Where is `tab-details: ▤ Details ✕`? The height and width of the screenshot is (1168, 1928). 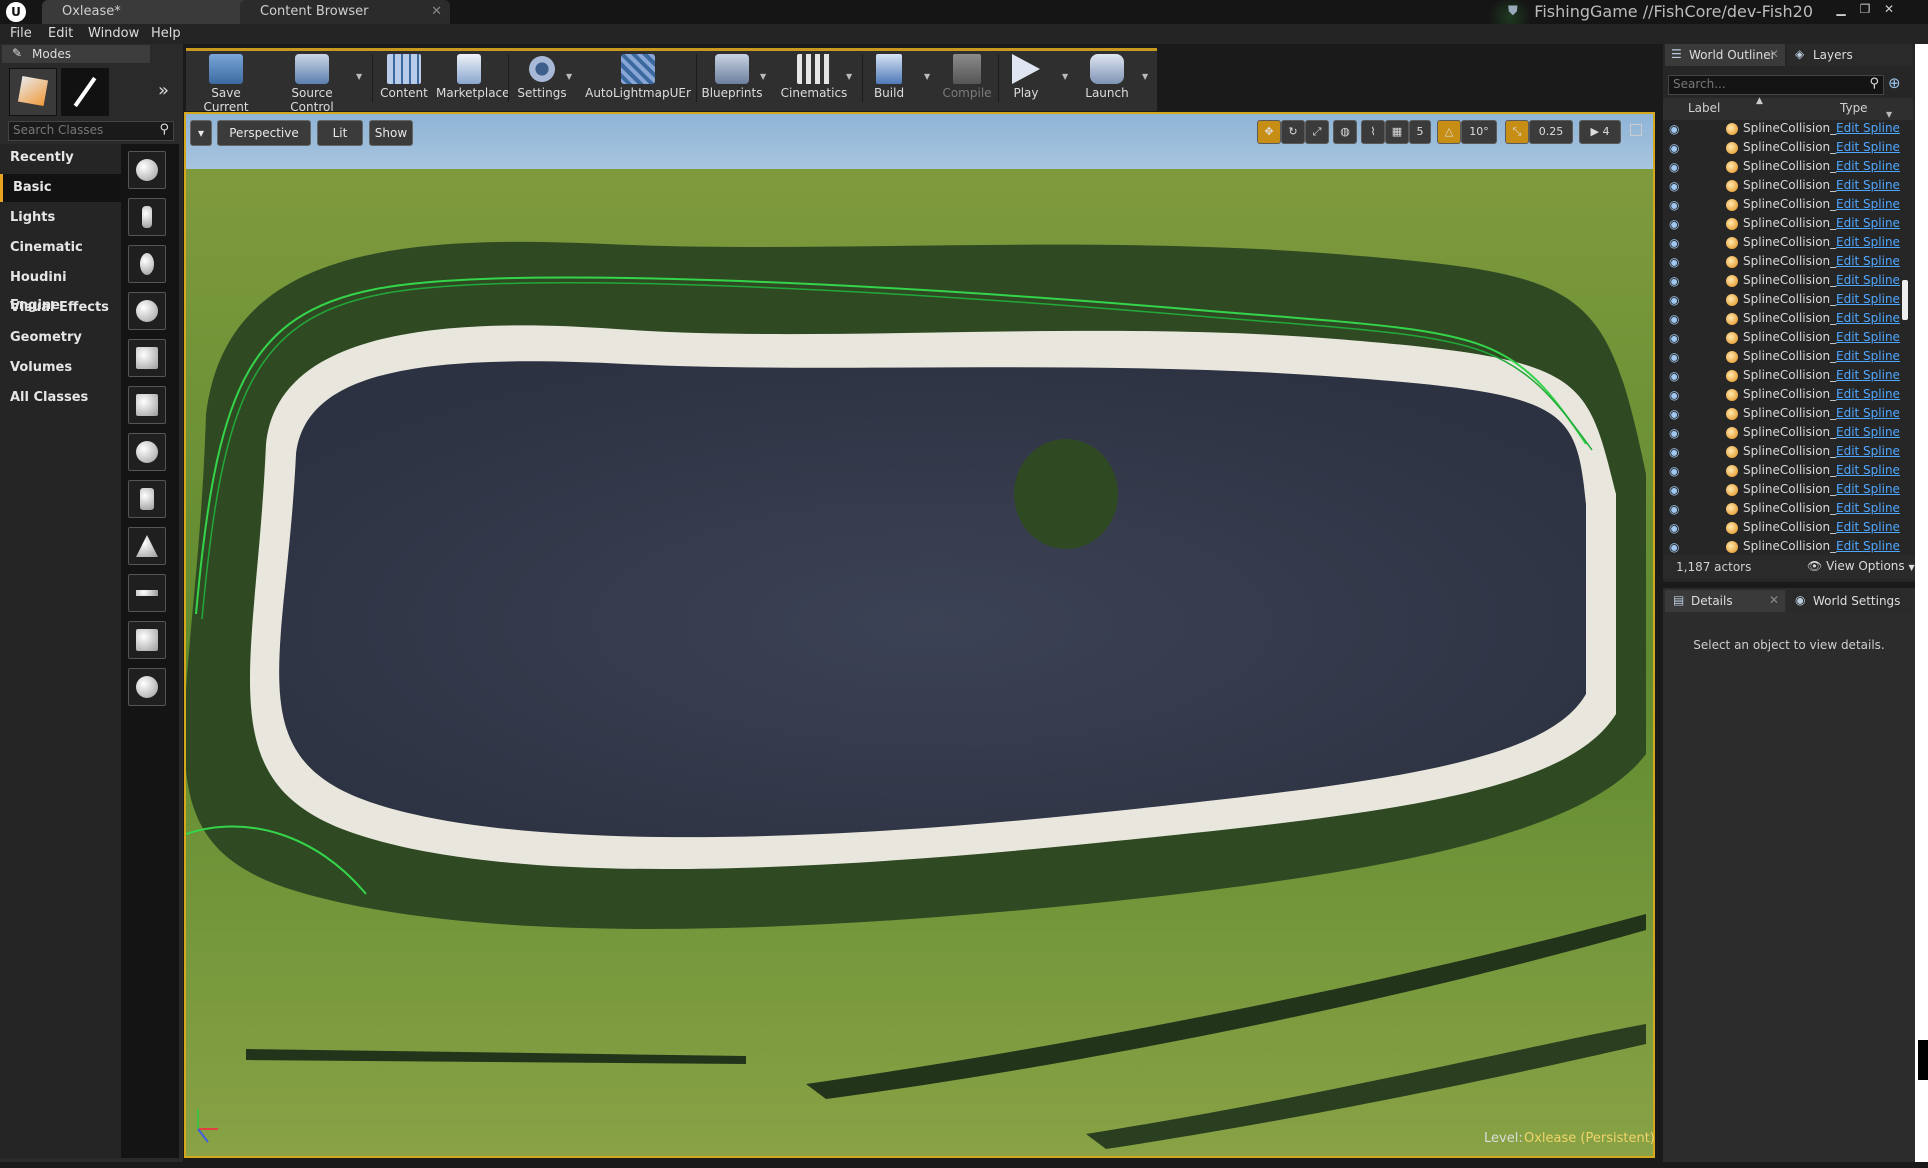
tab-details: ▤ Details ✕ is located at coordinates (1725, 601).